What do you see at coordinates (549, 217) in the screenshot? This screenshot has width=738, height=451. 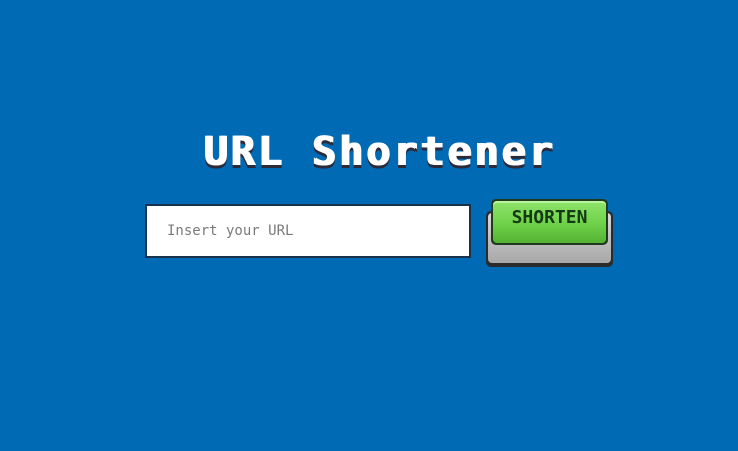 I see `shorten-button-label: SHORTEN` at bounding box center [549, 217].